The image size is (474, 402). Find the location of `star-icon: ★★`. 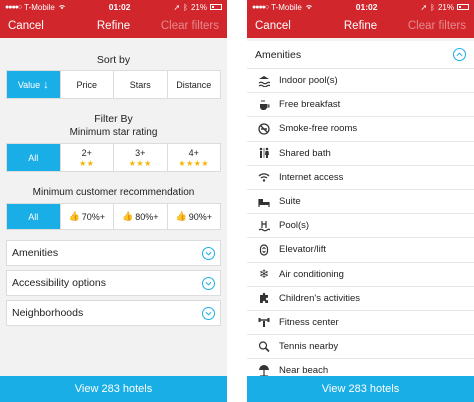

star-icon: ★★ is located at coordinates (87, 163).